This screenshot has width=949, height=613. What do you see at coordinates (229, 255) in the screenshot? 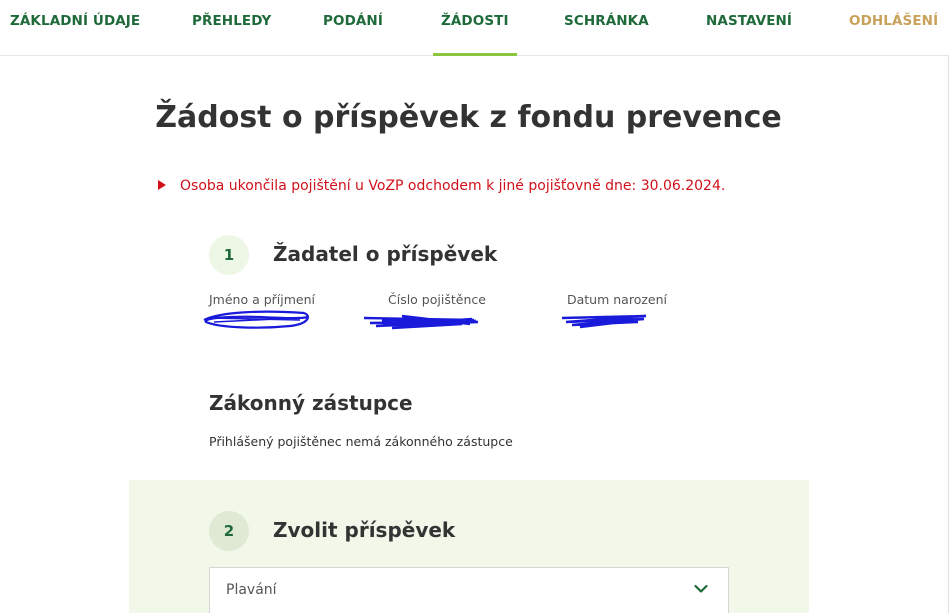
I see `step-number-1: 1` at bounding box center [229, 255].